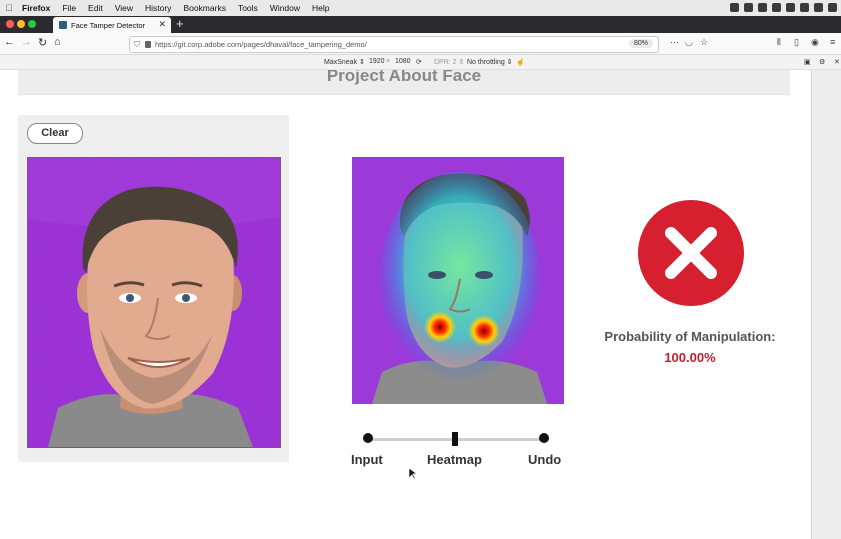  What do you see at coordinates (459, 288) in the screenshot?
I see `heatmap-illustration` at bounding box center [459, 288].